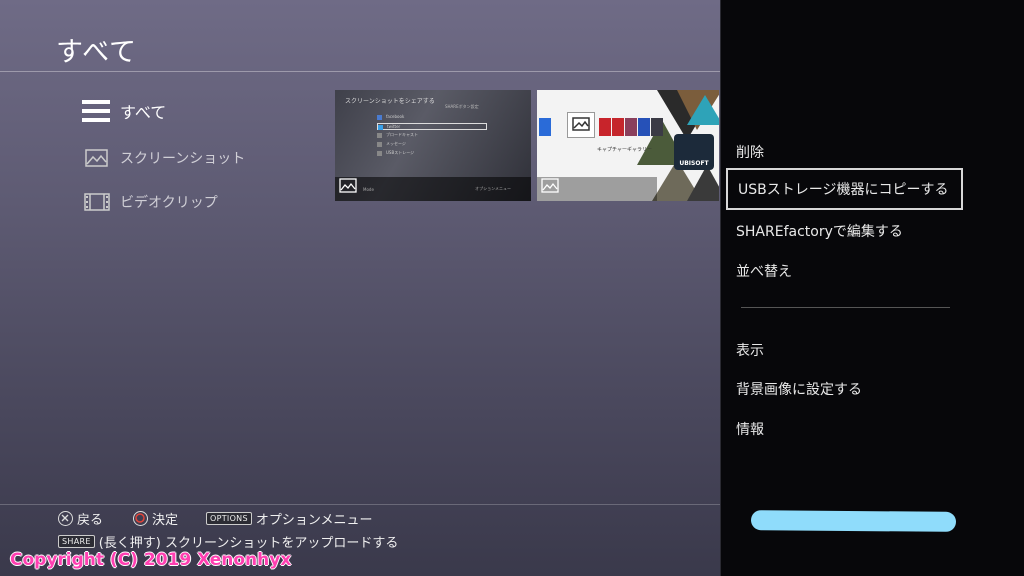 This screenshot has height=576, width=1024. I want to click on redaction-mark, so click(853, 521).